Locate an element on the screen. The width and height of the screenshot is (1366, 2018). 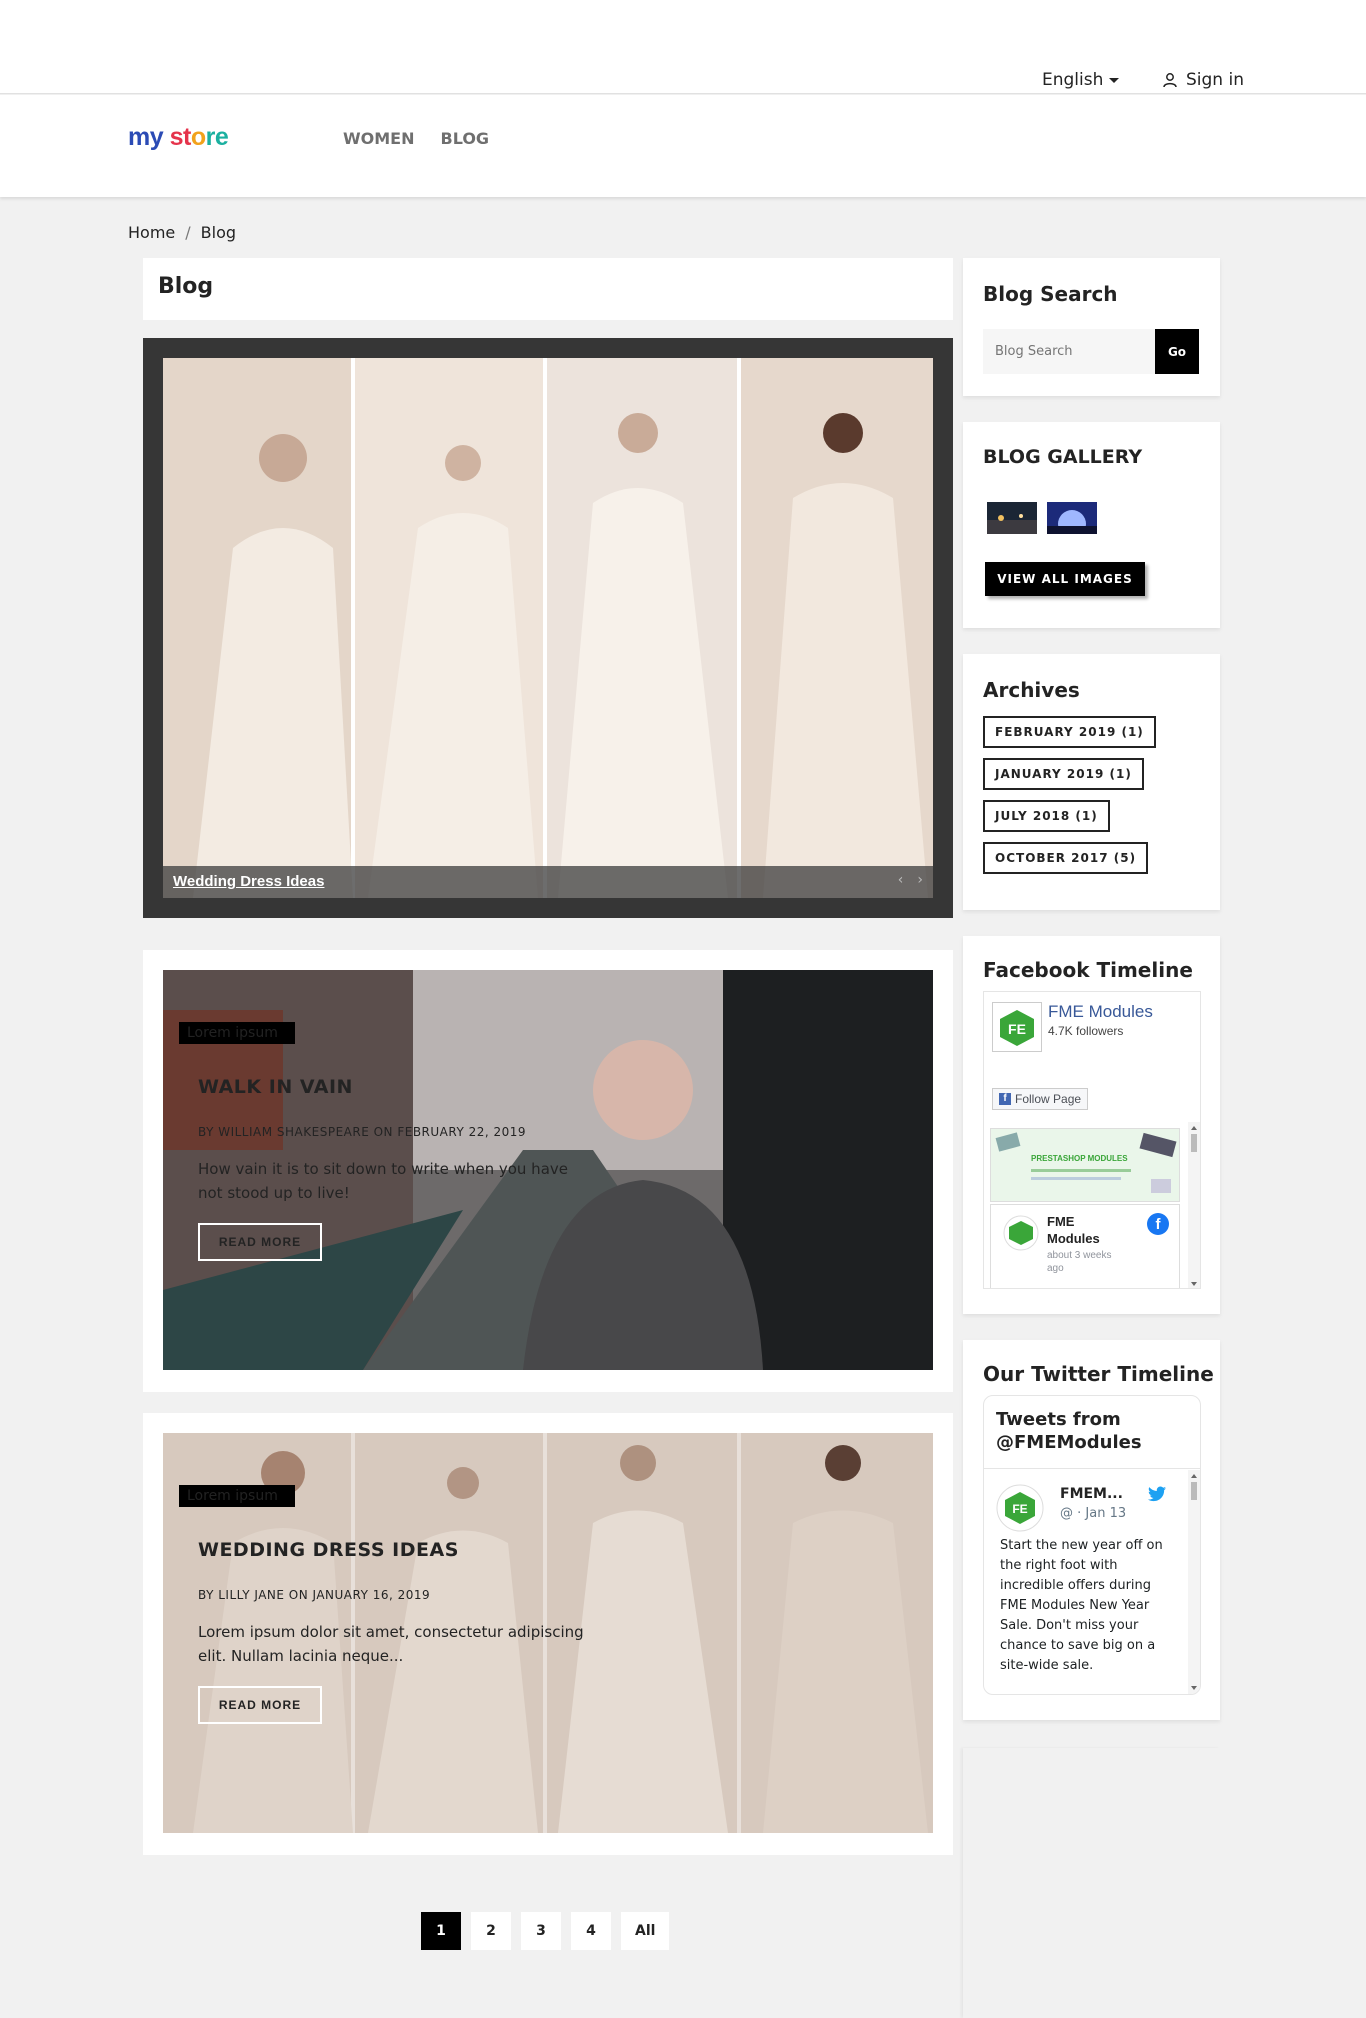
language-selector: English is located at coordinates (1081, 80).